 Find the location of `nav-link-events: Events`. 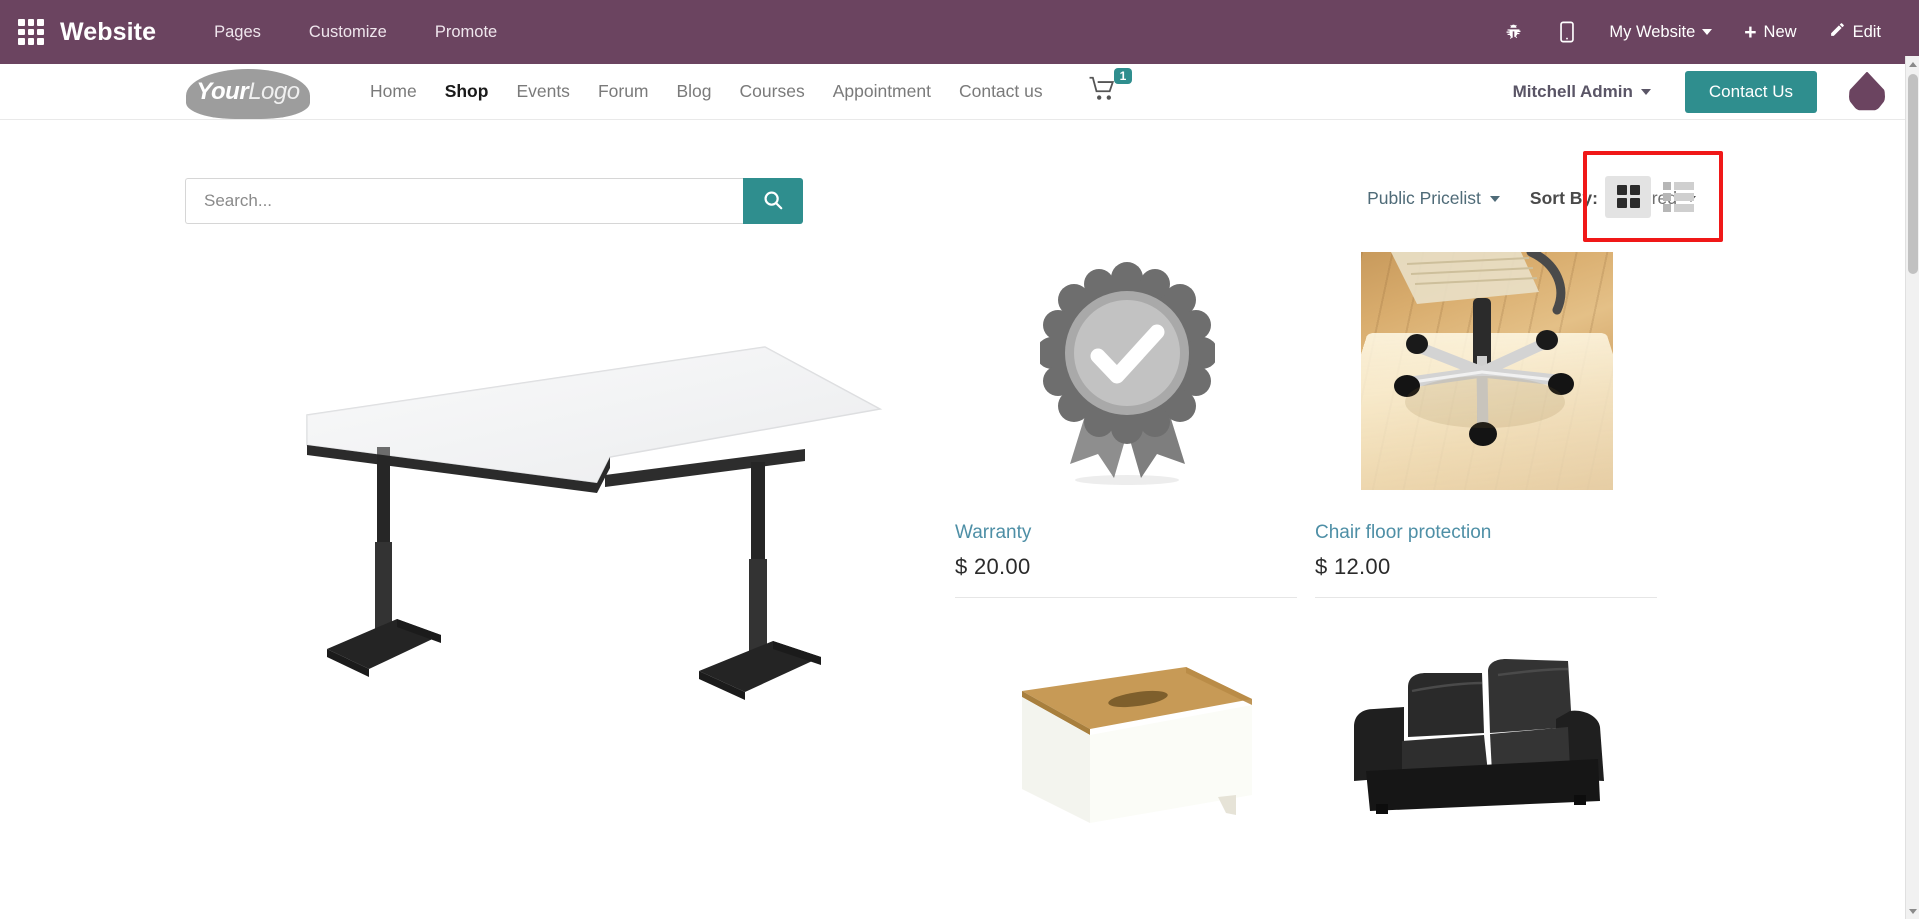

nav-link-events: Events is located at coordinates (543, 91).